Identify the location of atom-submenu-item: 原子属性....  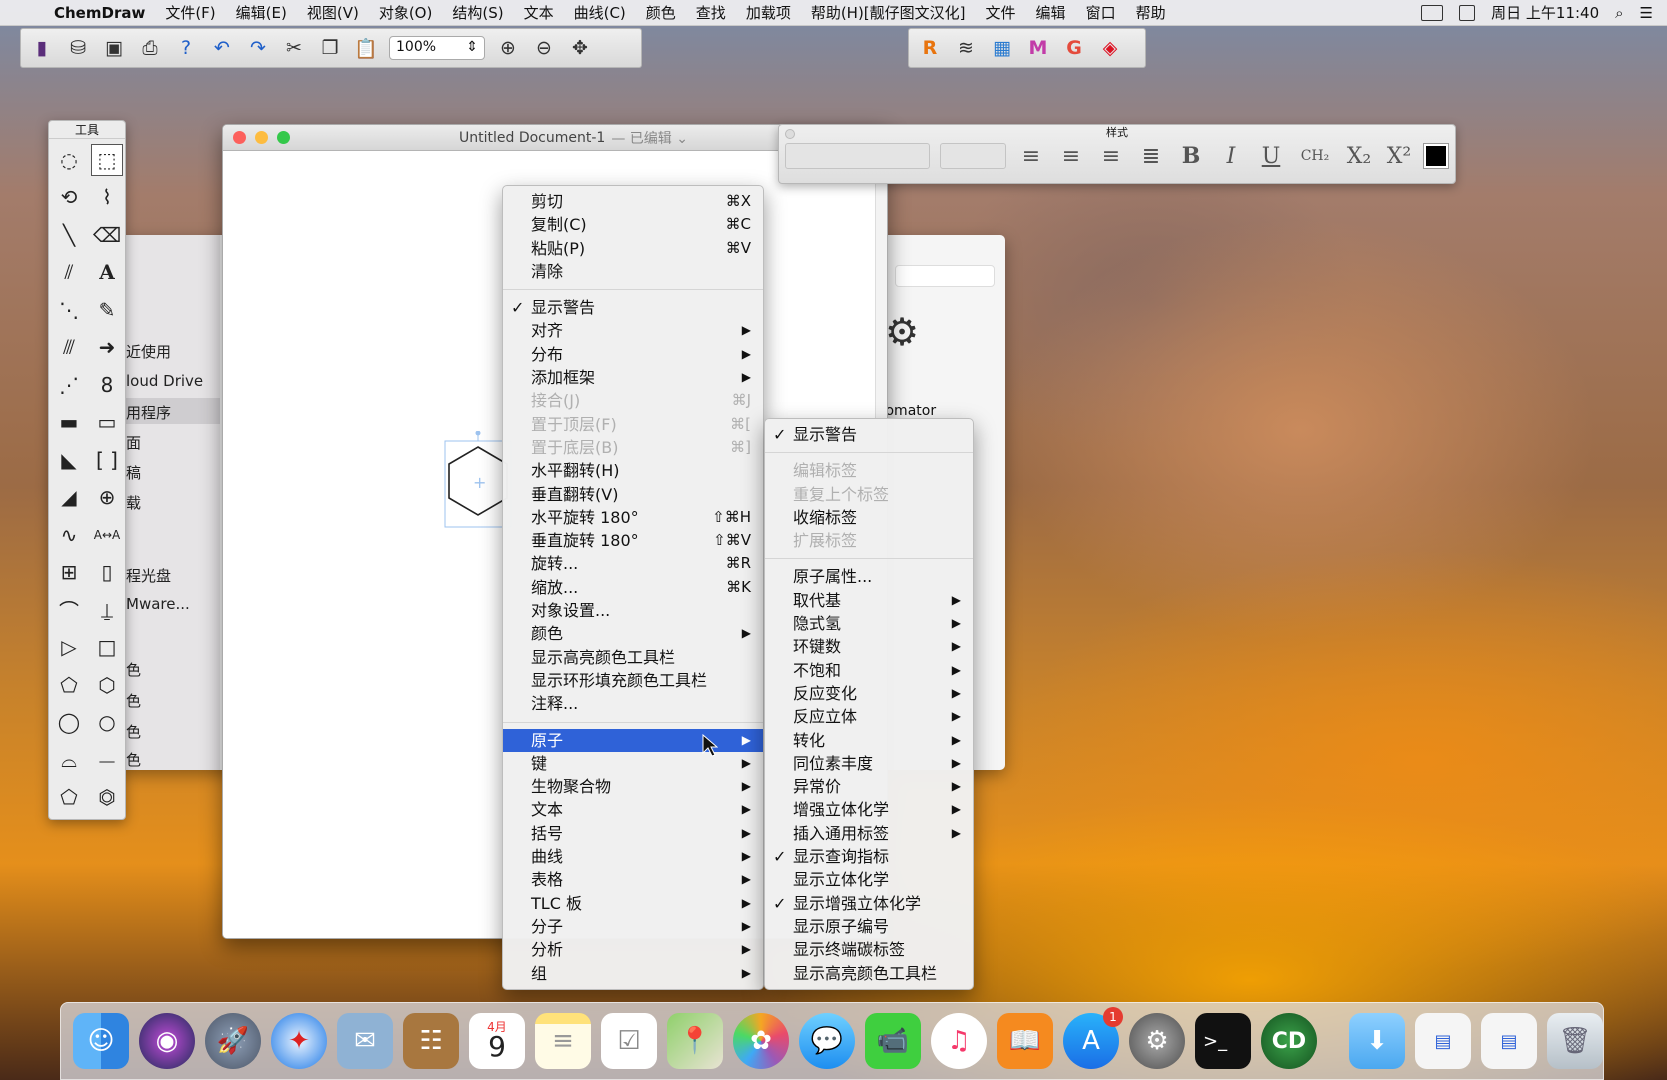
(869, 576).